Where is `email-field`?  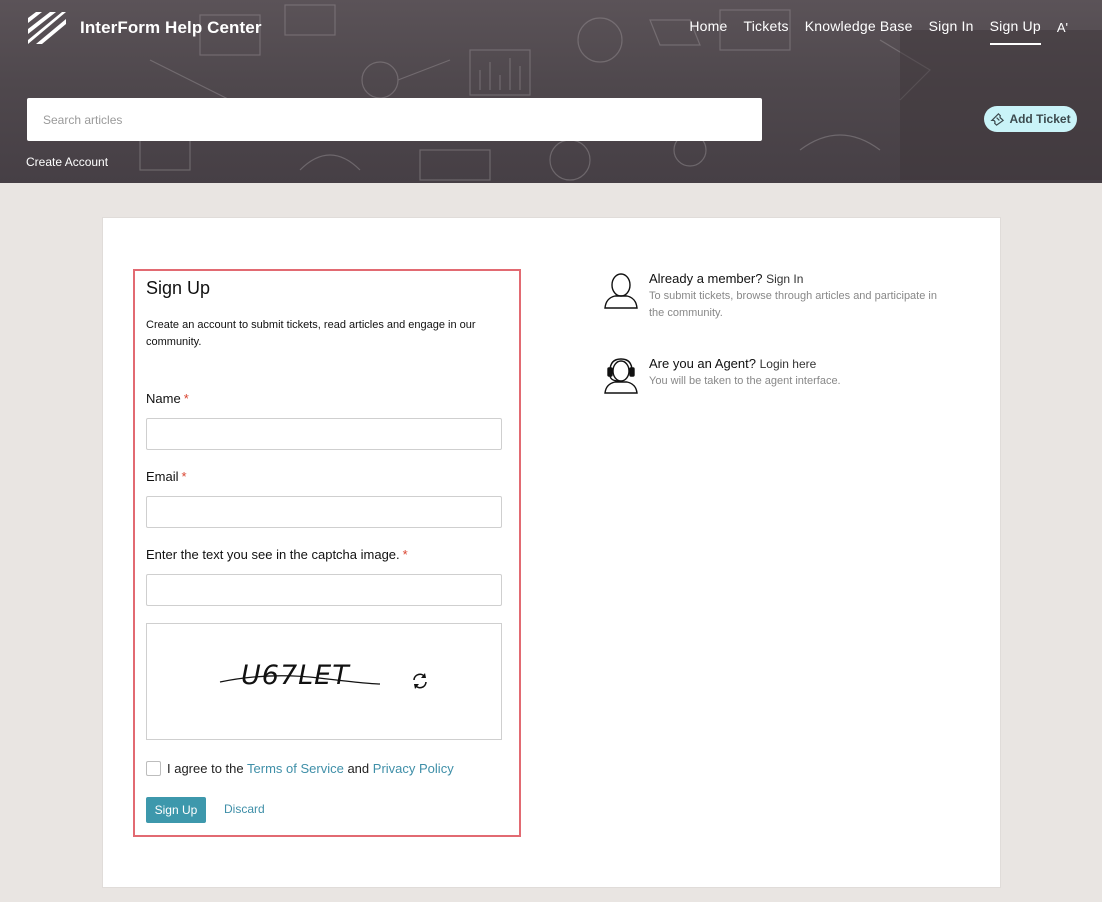
email-field is located at coordinates (324, 512).